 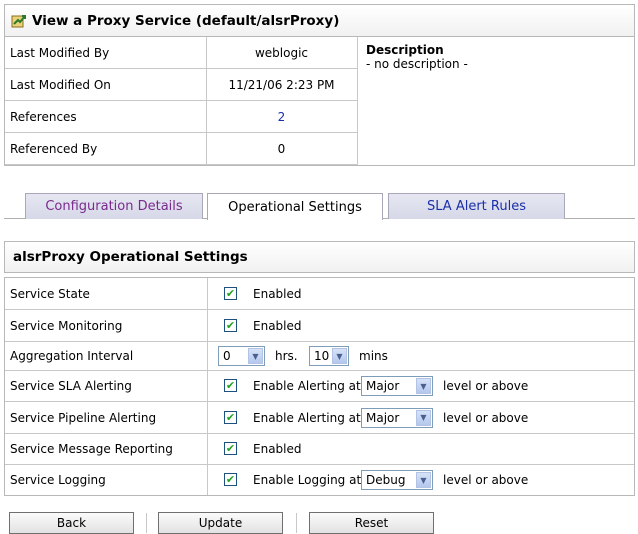 I want to click on setting-text: Enable Logging at, so click(x=307, y=480).